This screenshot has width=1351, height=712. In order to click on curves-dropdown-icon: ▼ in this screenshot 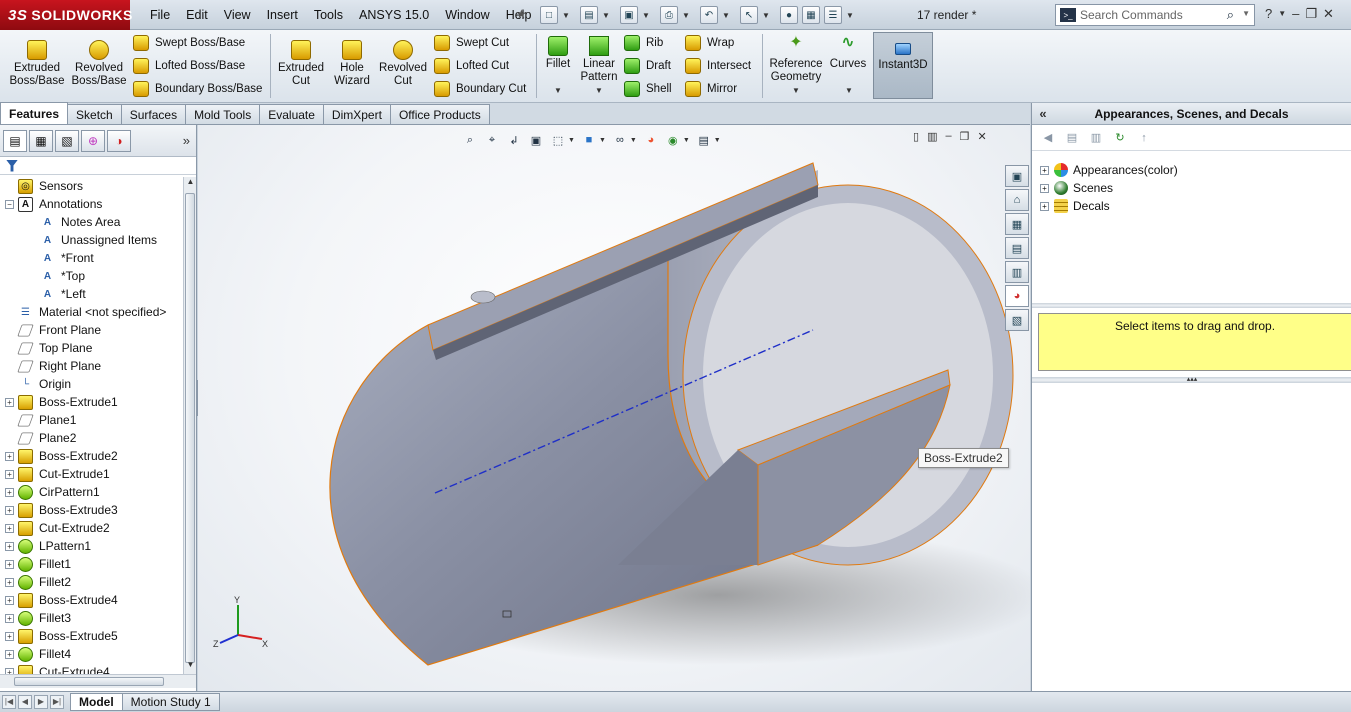, I will do `click(849, 90)`.